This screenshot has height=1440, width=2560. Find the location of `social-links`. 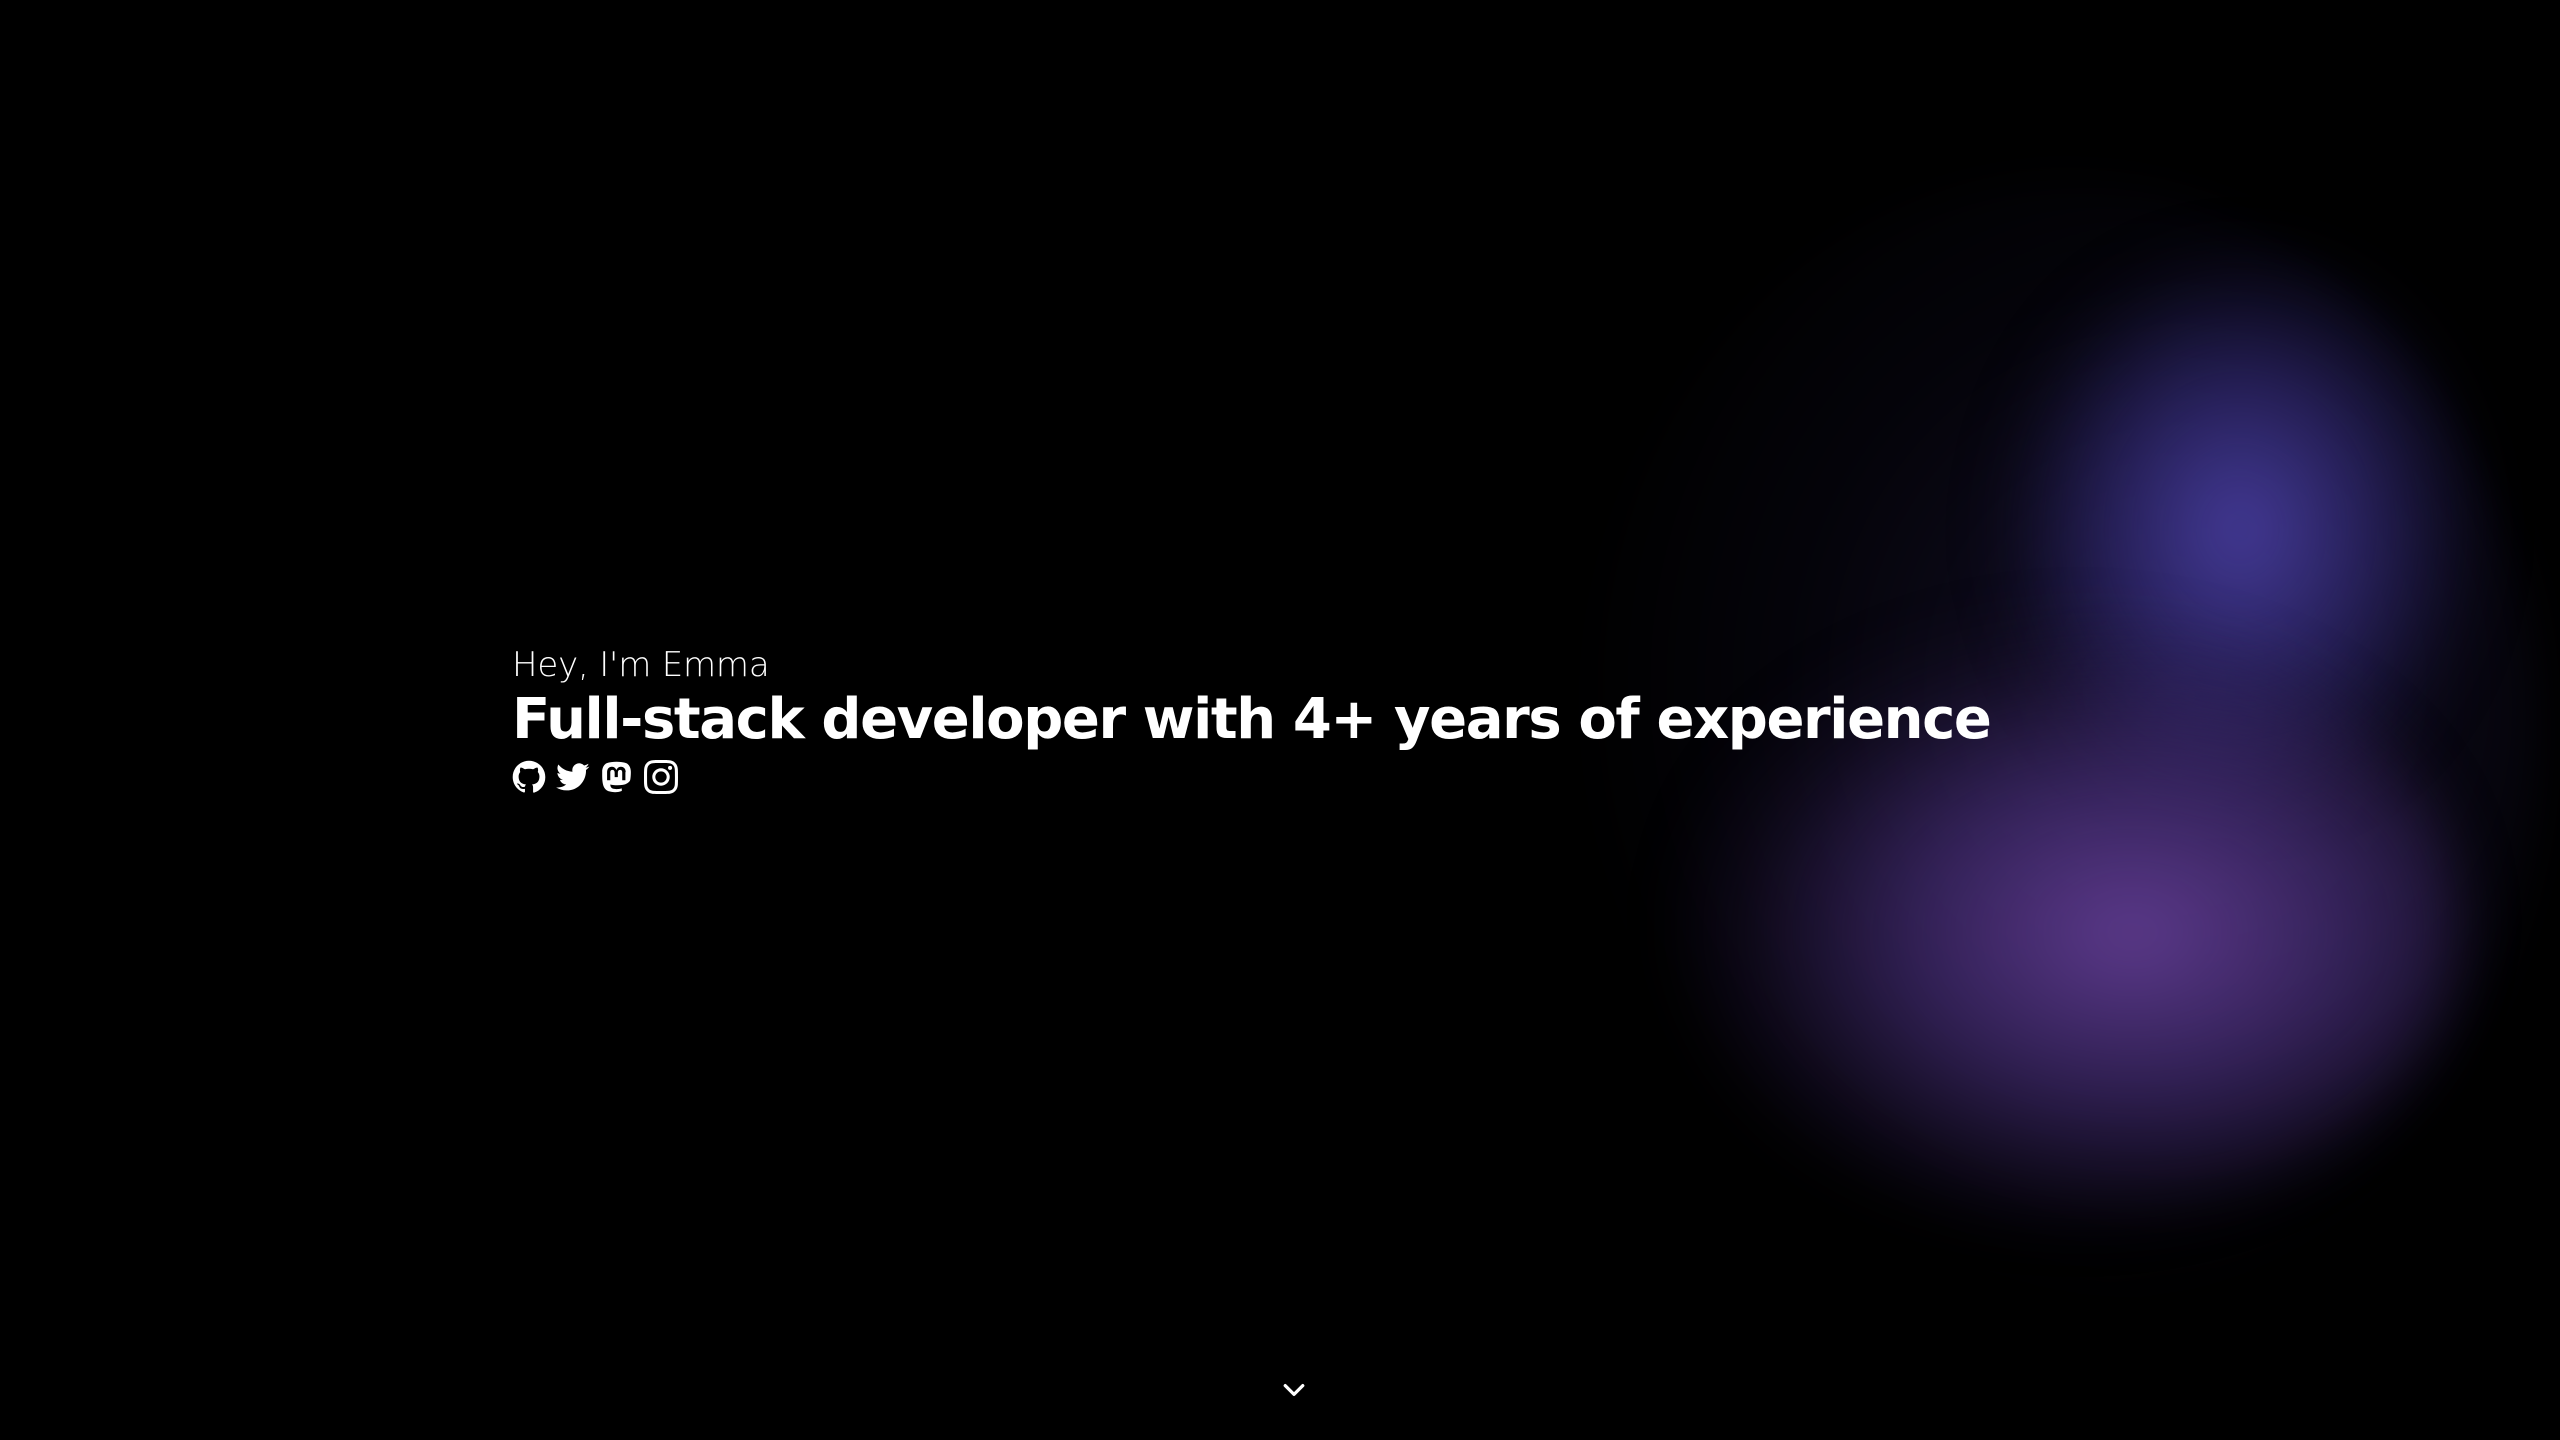

social-links is located at coordinates (1251, 777).